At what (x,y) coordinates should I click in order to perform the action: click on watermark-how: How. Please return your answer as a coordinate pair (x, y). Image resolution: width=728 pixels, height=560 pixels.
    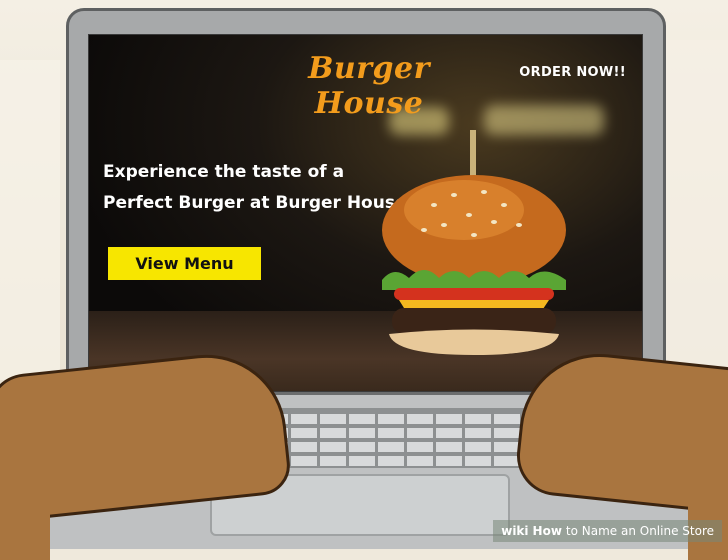
    Looking at the image, I should click on (547, 531).